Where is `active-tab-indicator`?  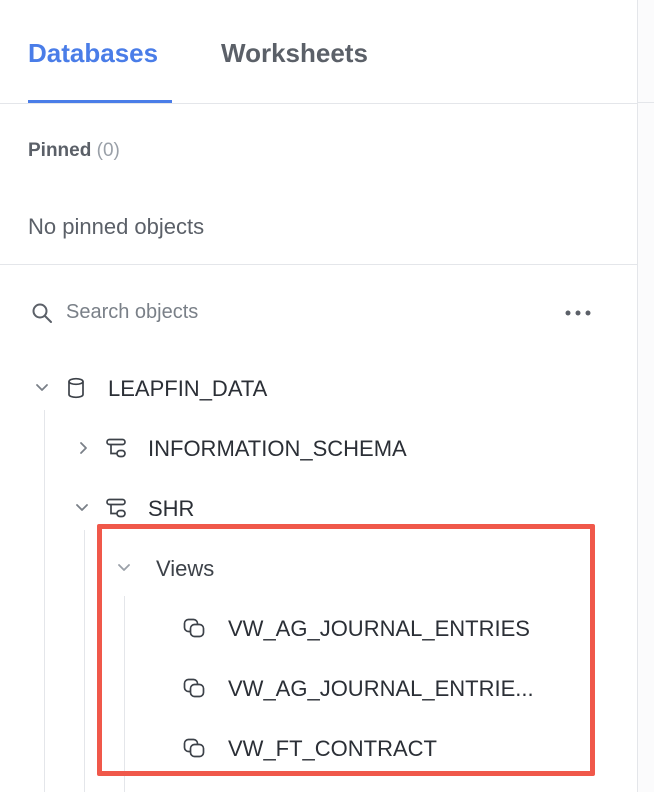 active-tab-indicator is located at coordinates (100, 101).